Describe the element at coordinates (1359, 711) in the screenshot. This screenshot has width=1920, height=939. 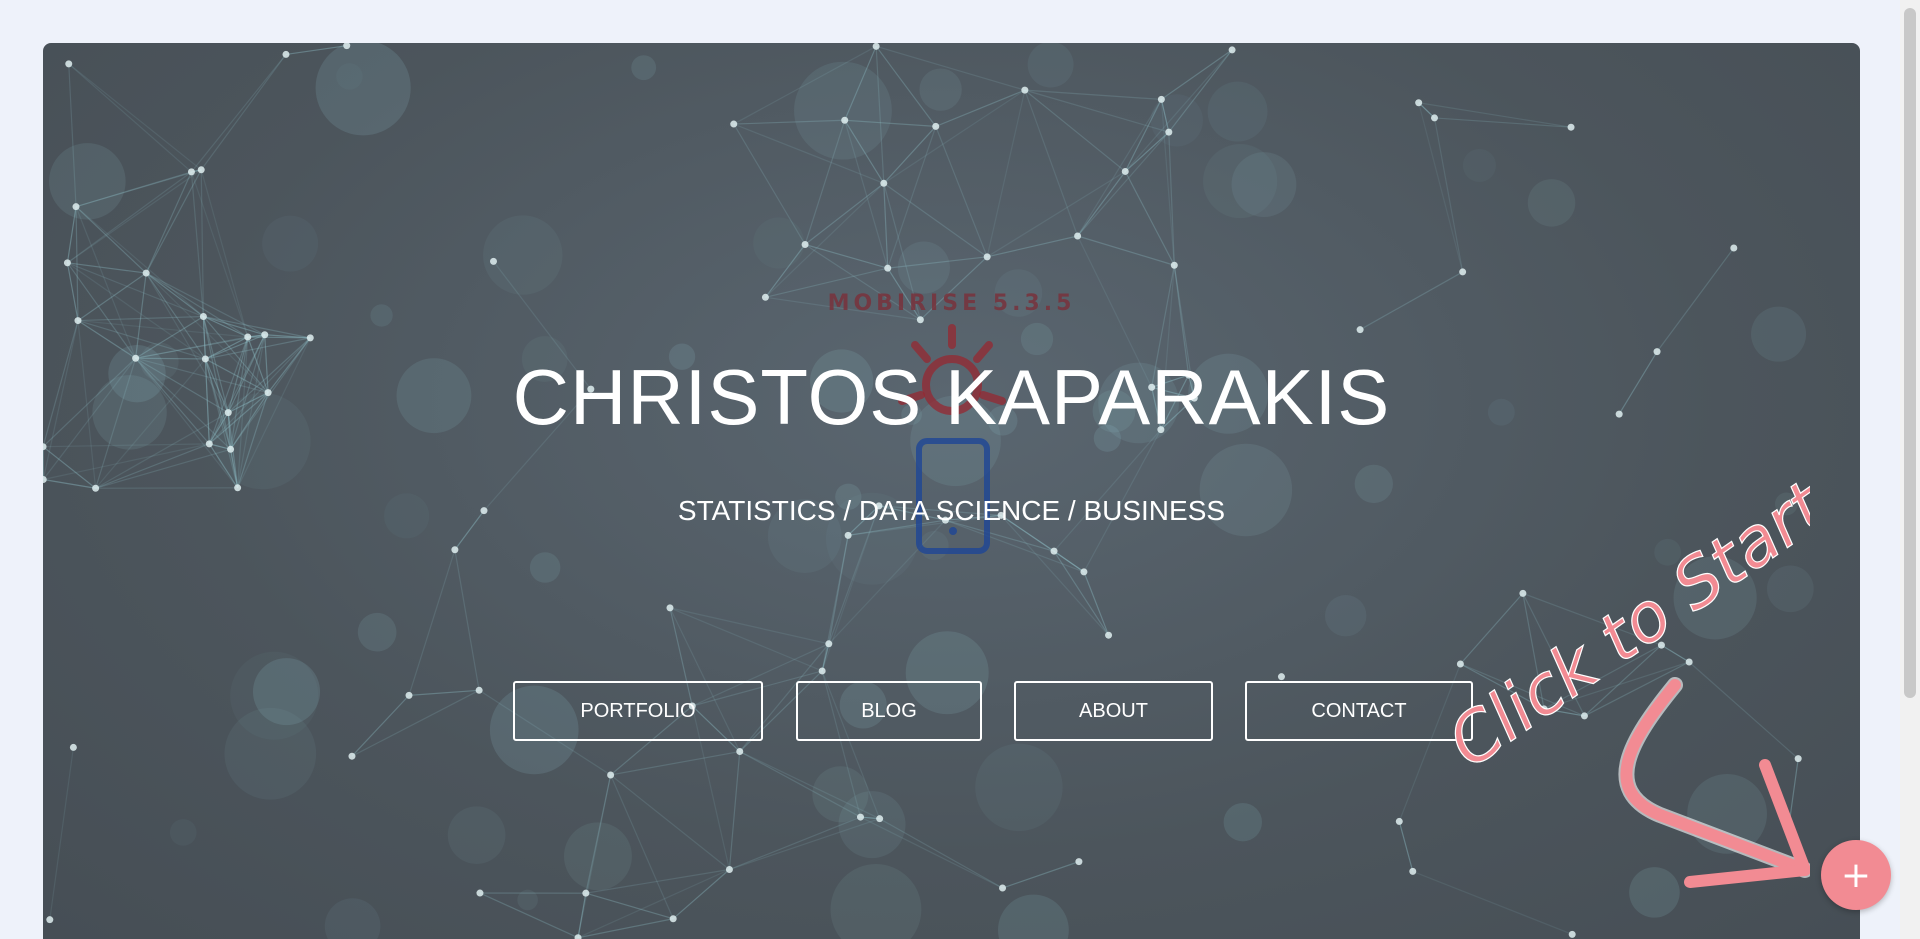
I see `contact-button: CONTACT` at that location.